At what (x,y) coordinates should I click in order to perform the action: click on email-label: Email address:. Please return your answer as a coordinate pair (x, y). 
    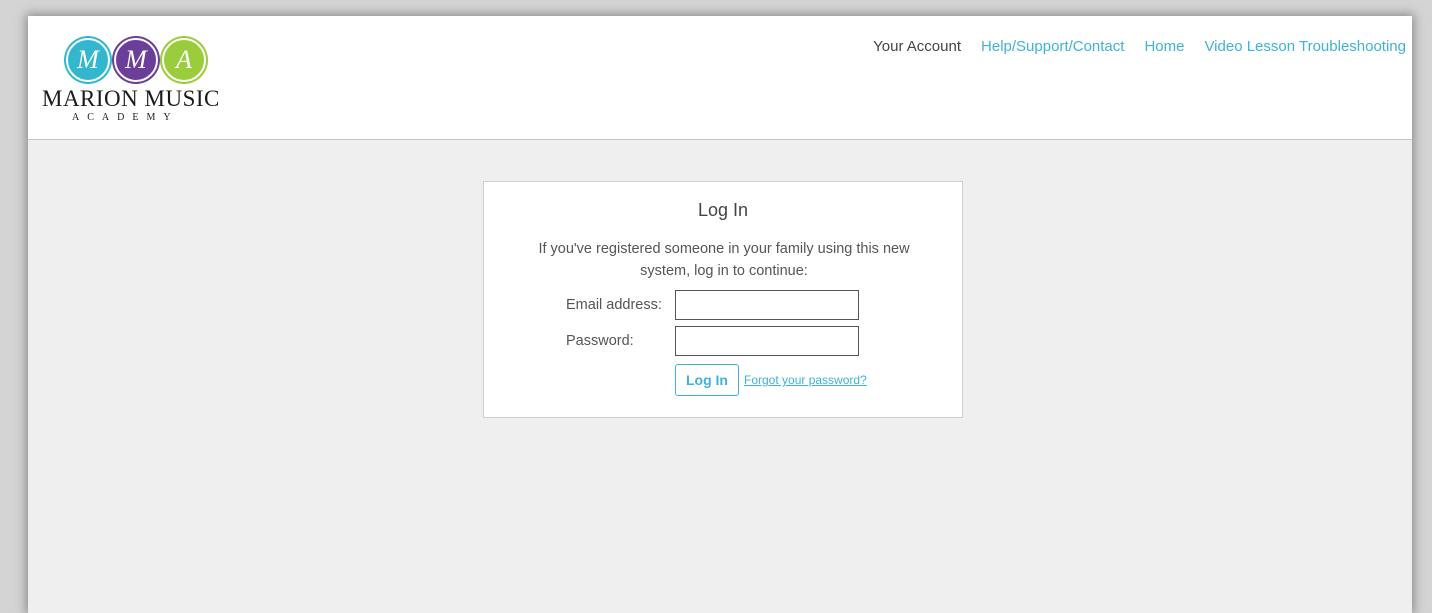
    Looking at the image, I should click on (614, 305).